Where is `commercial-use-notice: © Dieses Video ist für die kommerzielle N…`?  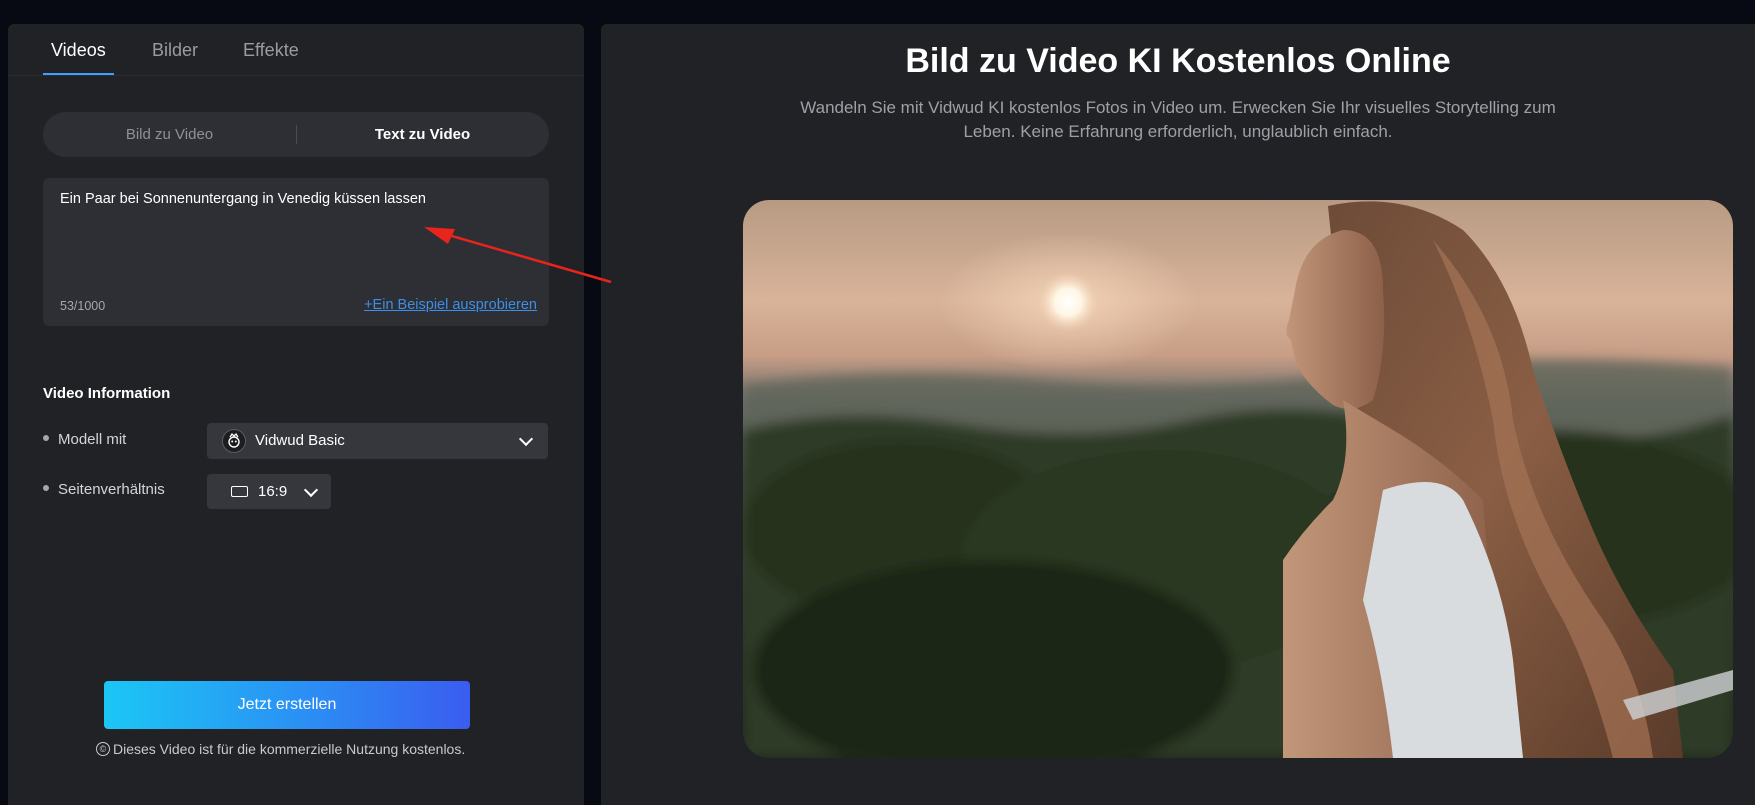
commercial-use-notice: © Dieses Video ist für die kommerzielle N… is located at coordinates (280, 749).